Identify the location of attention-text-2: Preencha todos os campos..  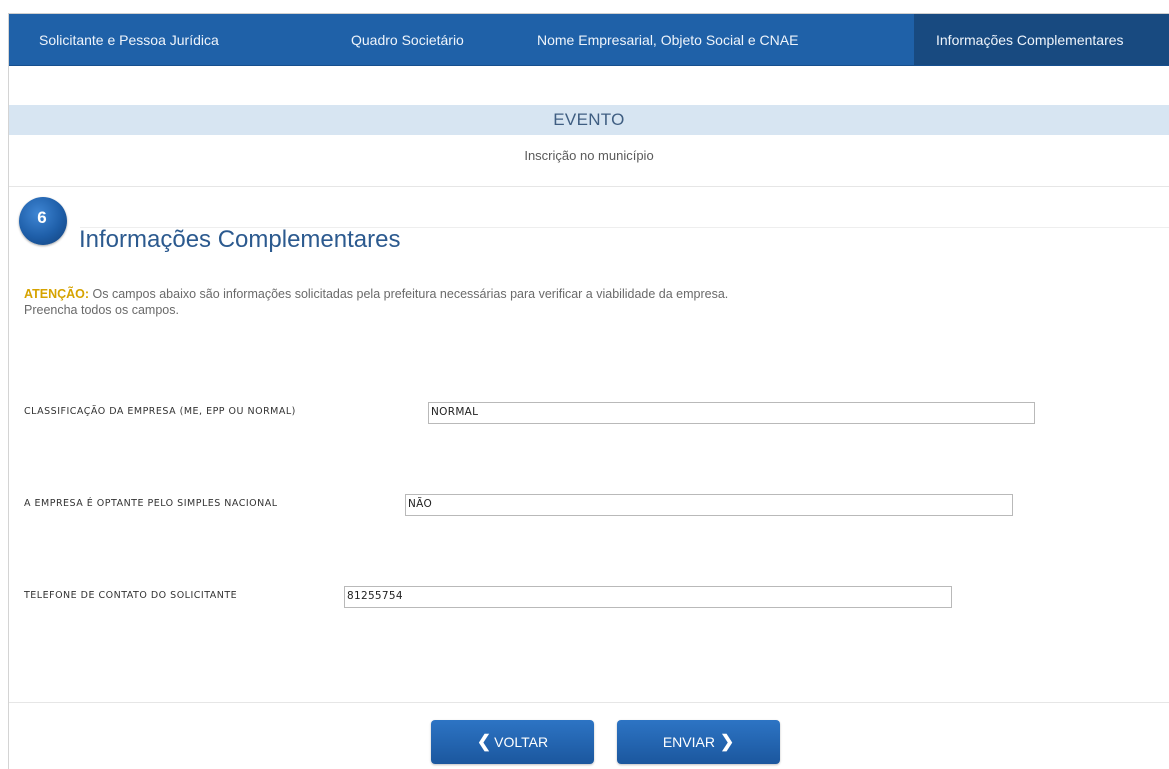
(101, 310).